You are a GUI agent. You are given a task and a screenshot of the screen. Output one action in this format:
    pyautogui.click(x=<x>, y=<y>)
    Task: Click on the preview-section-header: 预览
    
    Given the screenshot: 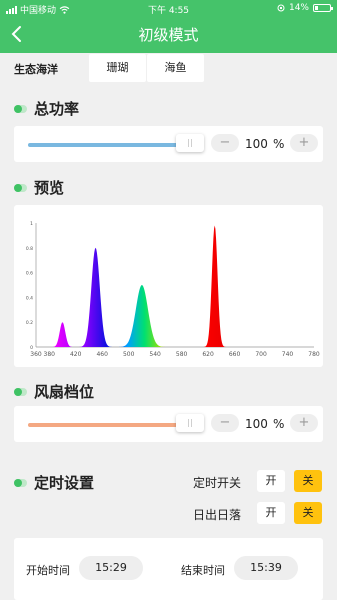 What is the action you would take?
    pyautogui.click(x=39, y=187)
    